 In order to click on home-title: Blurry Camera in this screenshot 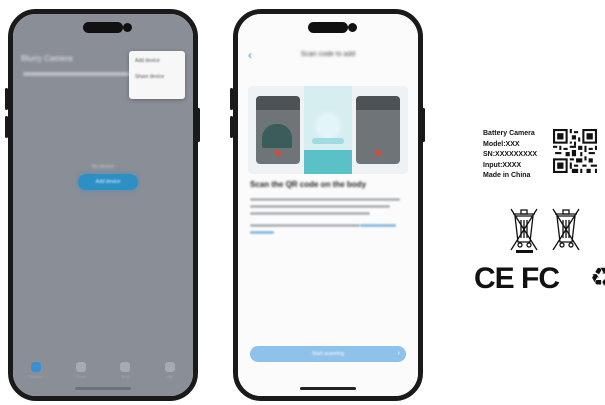, I will do `click(47, 58)`.